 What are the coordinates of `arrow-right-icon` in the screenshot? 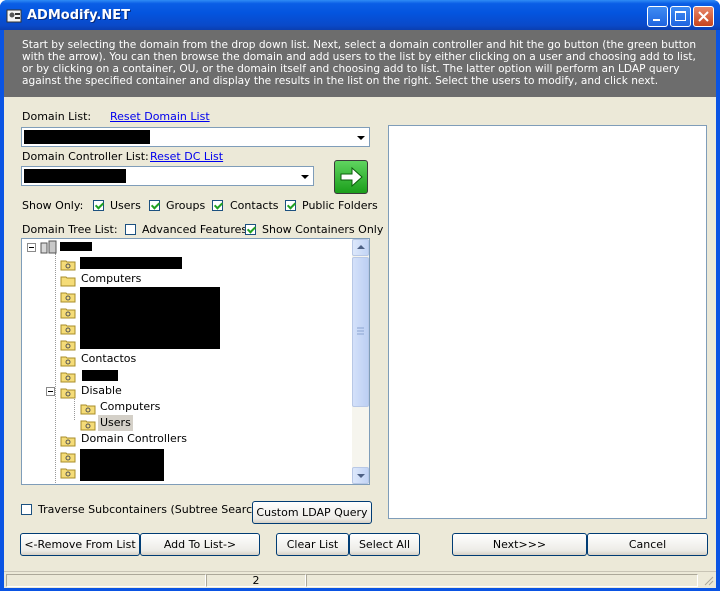 It's located at (351, 177).